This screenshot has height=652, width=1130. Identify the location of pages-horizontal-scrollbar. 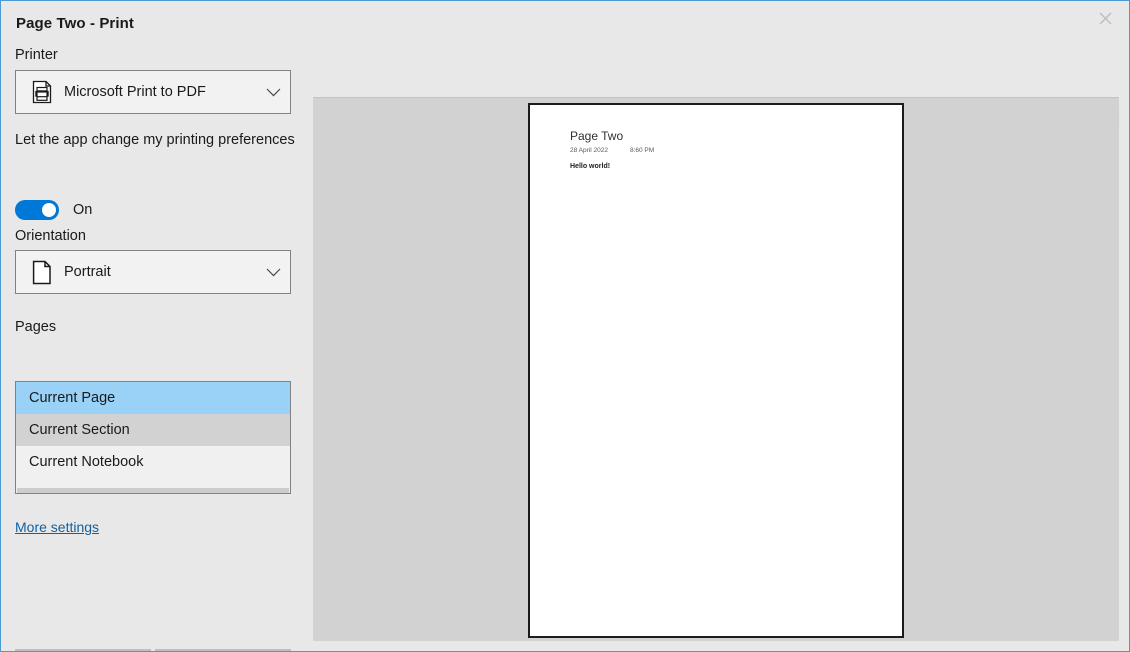
(153, 490).